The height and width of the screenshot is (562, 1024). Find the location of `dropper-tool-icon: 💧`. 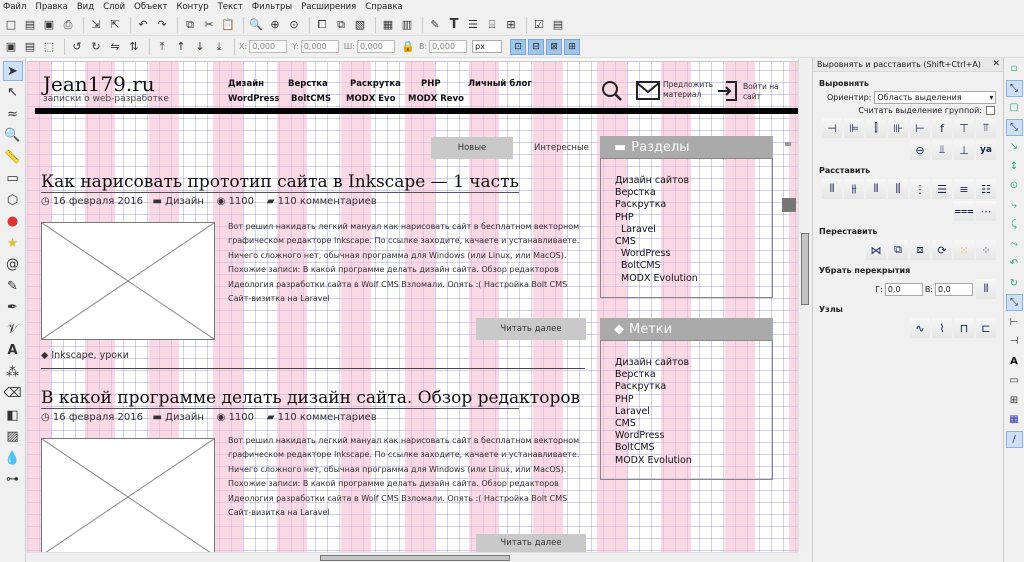

dropper-tool-icon: 💧 is located at coordinates (13, 458).